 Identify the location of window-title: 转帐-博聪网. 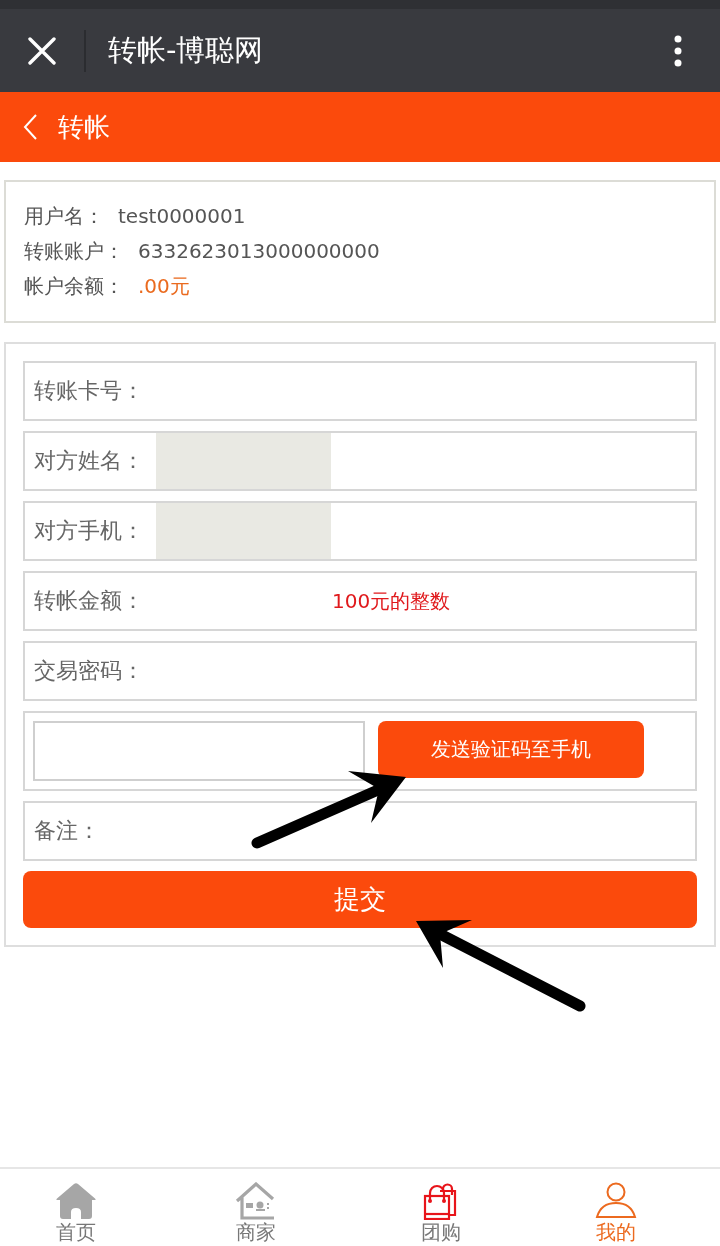
(186, 50).